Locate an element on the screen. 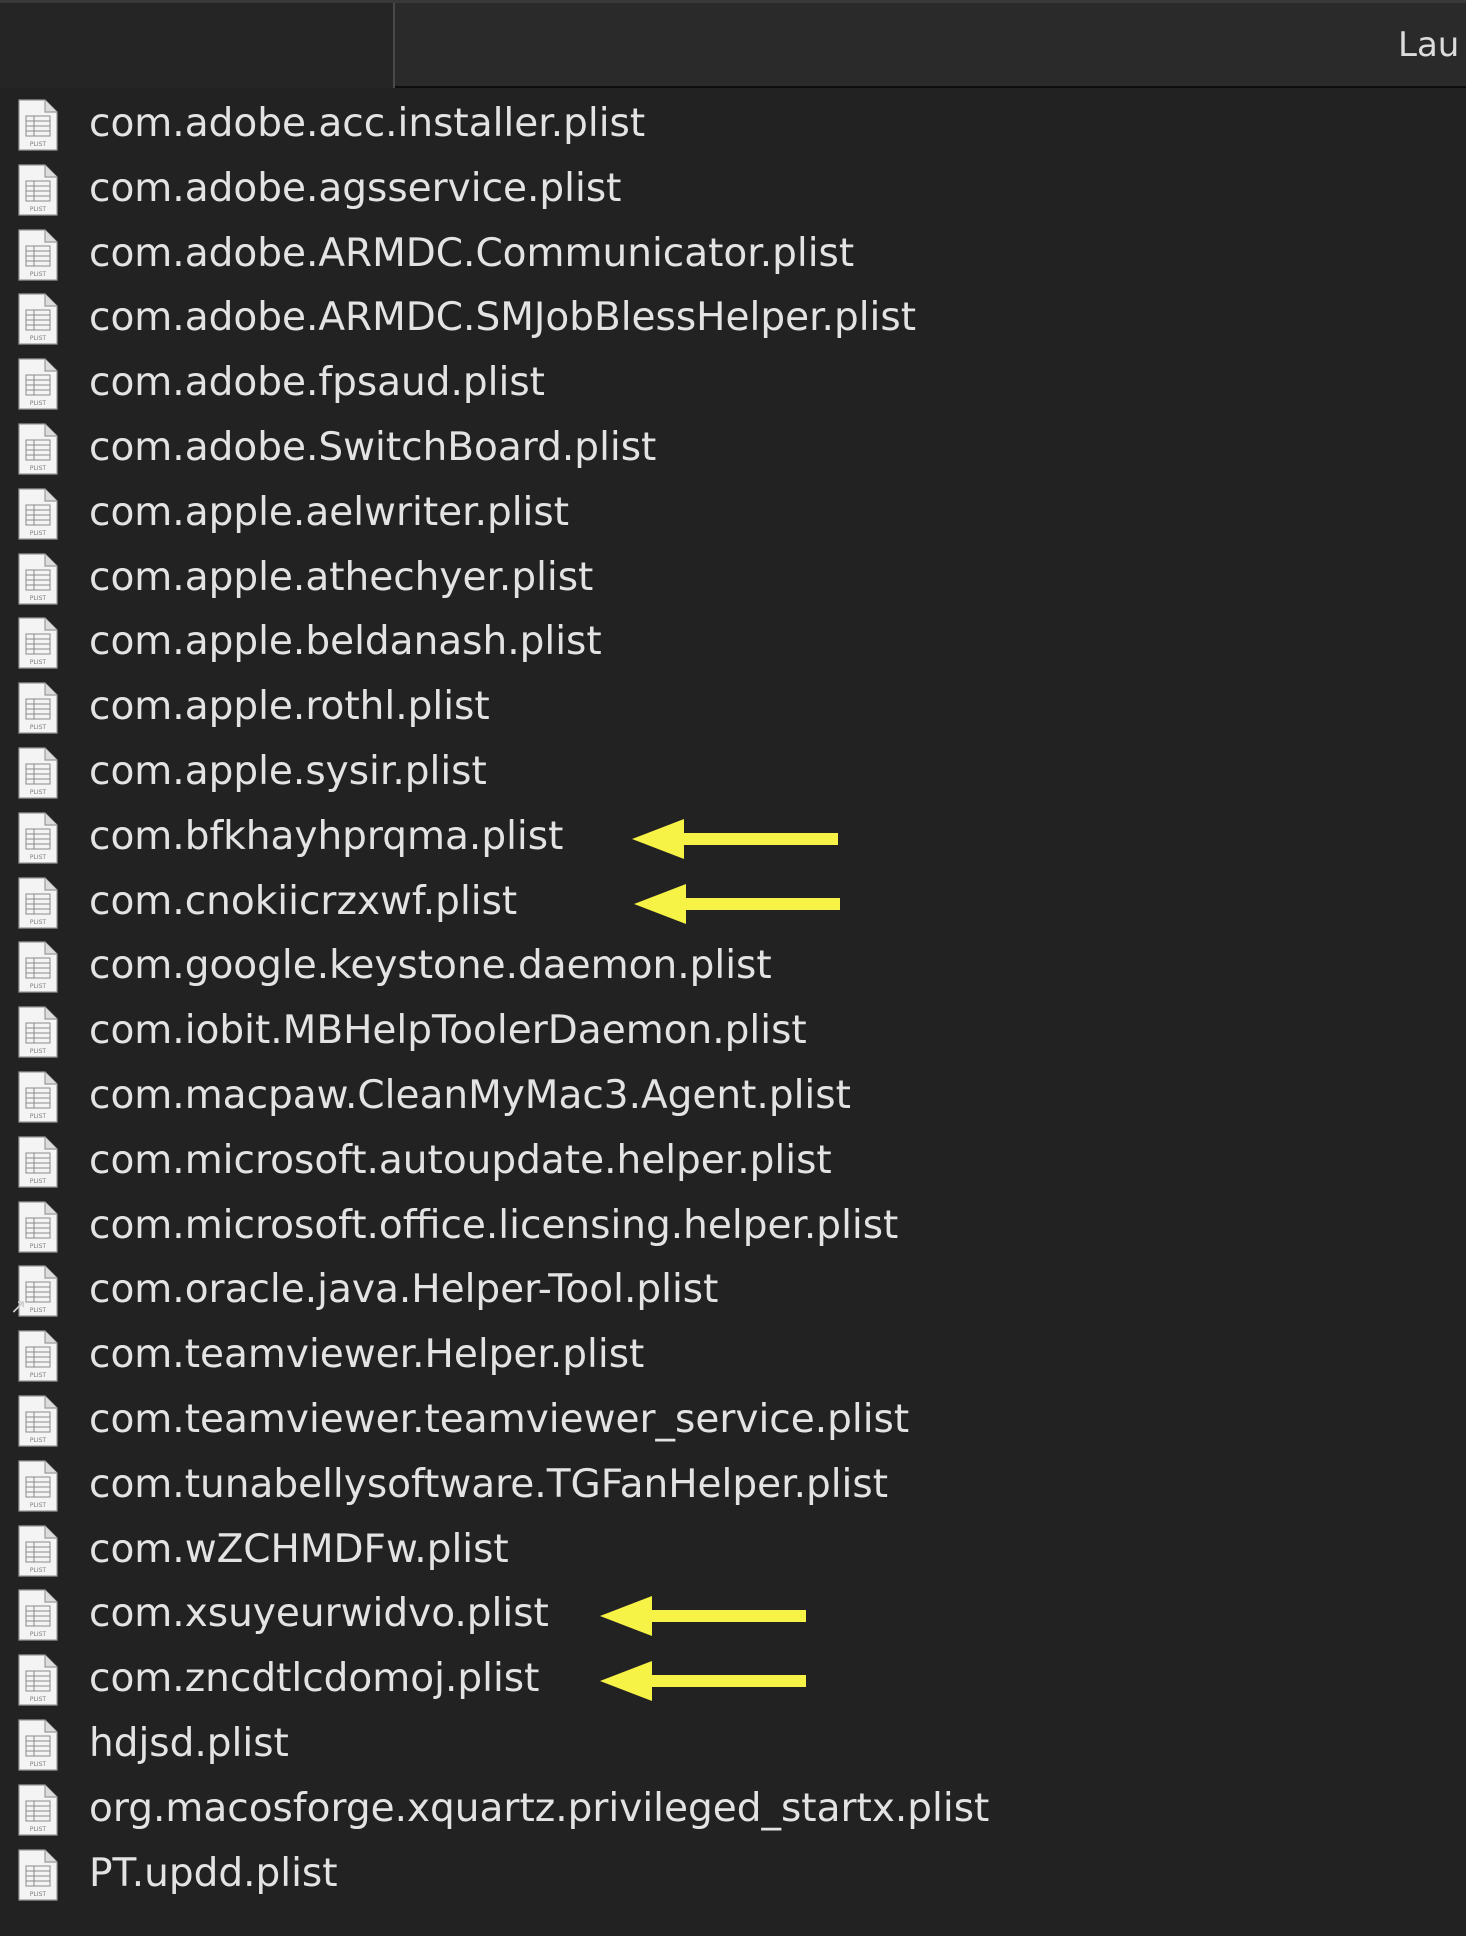  file-row: PLIST com.google.keystone.daemon.plist is located at coordinates (733, 966).